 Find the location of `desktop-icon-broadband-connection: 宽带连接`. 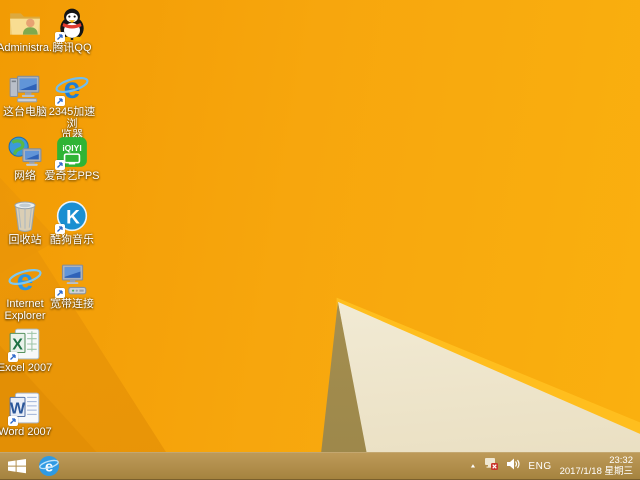

desktop-icon-broadband-connection: 宽带连接 is located at coordinates (72, 286).